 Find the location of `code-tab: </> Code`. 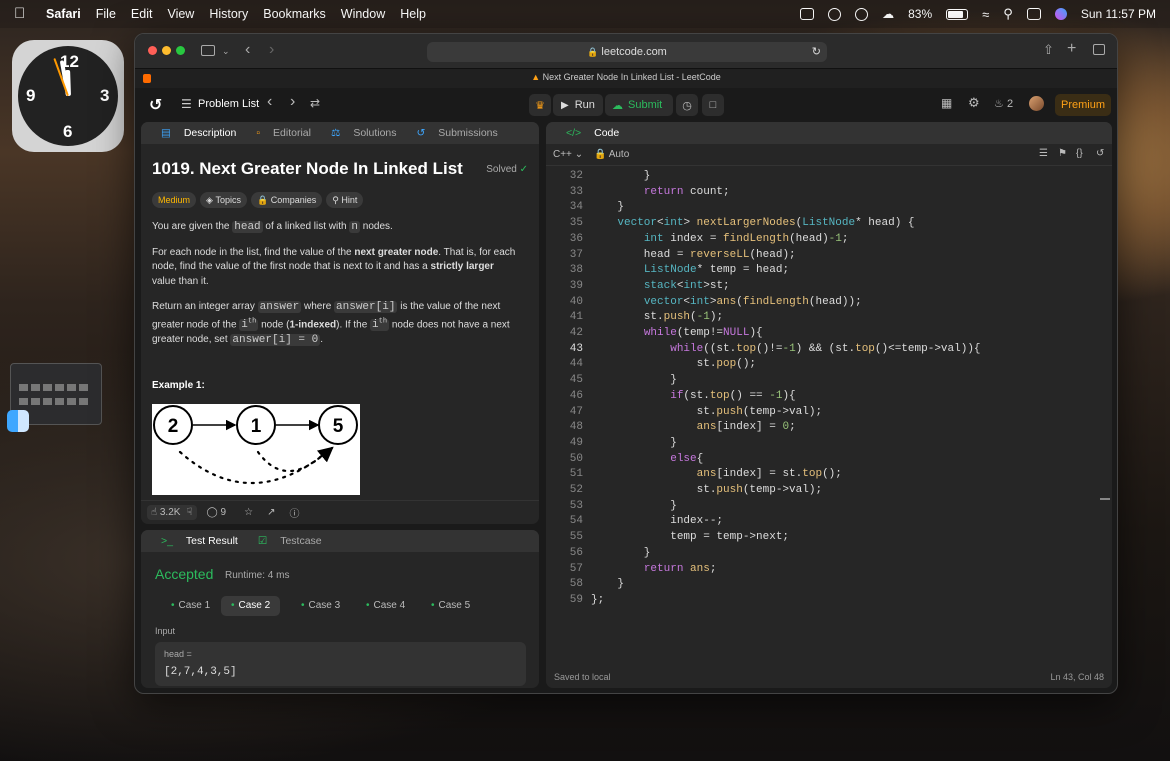

code-tab: </> Code is located at coordinates (587, 133).